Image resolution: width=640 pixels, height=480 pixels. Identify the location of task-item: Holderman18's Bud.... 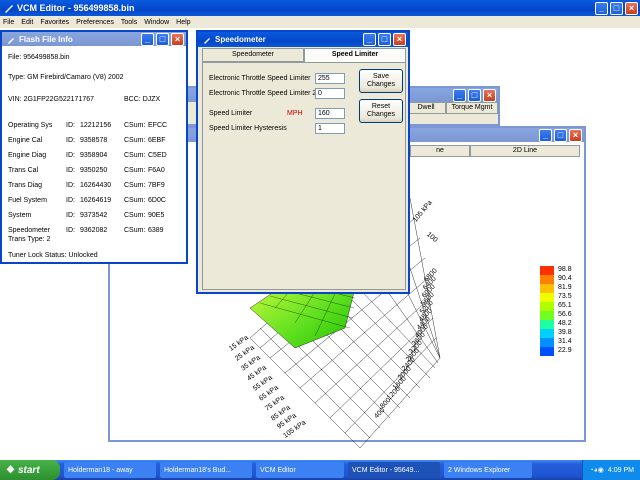
(206, 470).